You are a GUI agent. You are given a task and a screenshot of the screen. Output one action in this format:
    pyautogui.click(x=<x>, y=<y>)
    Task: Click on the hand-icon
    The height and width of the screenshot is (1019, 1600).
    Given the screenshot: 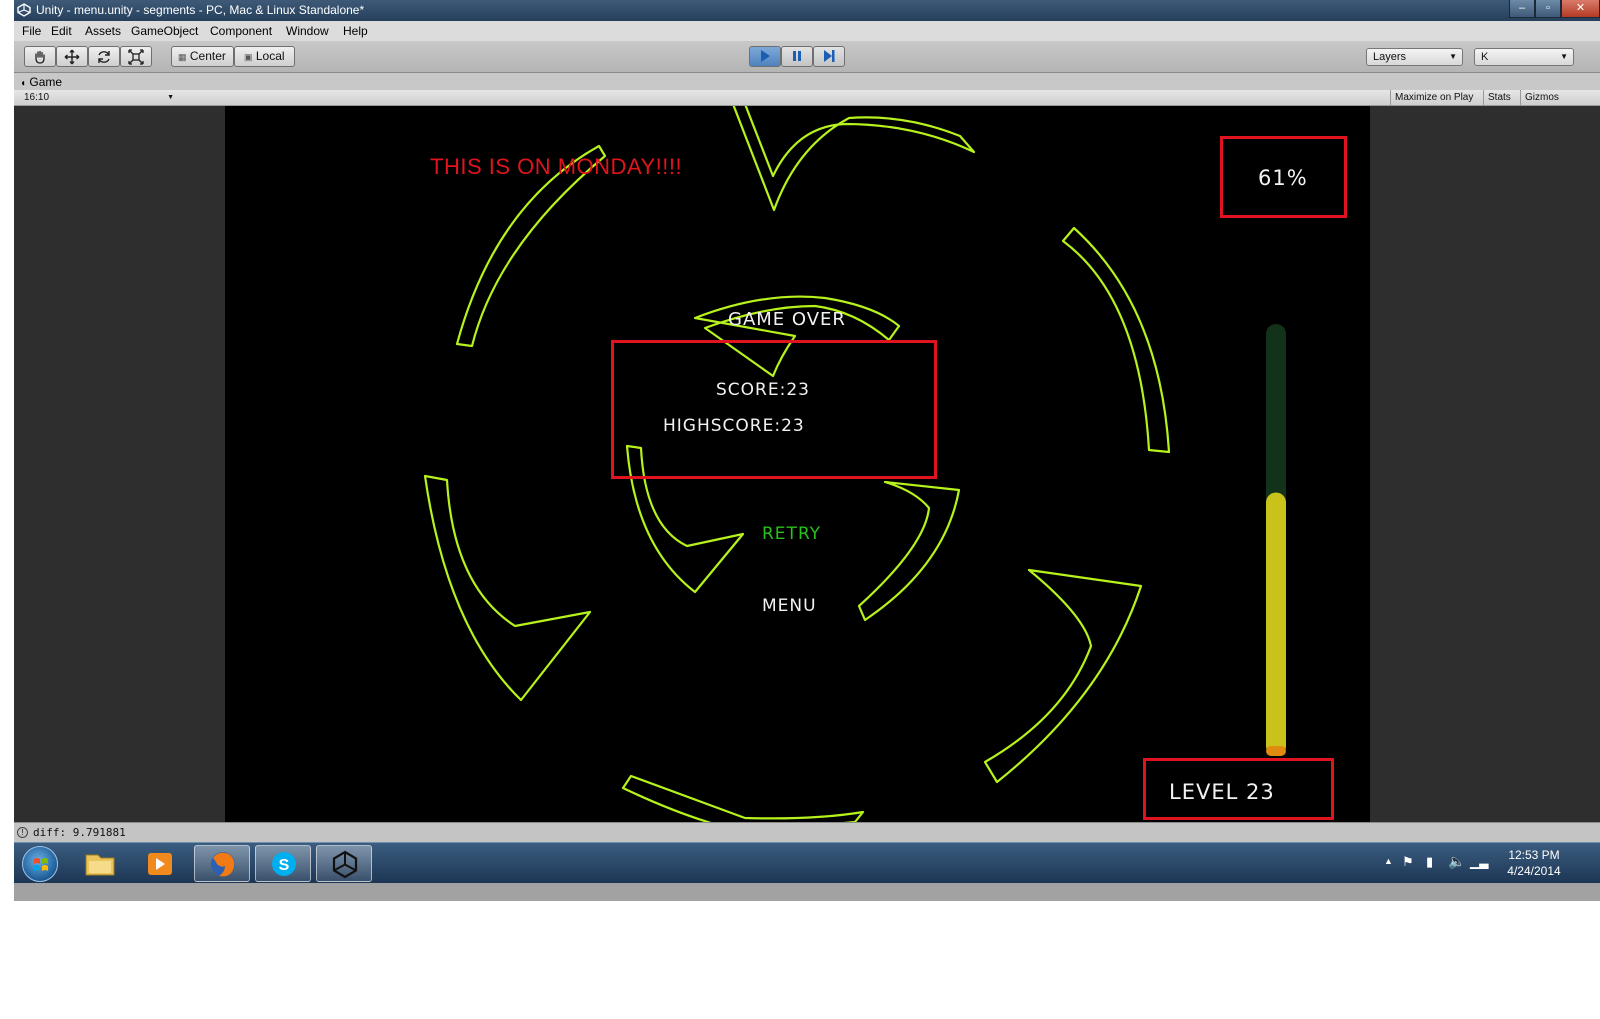 What is the action you would take?
    pyautogui.click(x=40, y=57)
    